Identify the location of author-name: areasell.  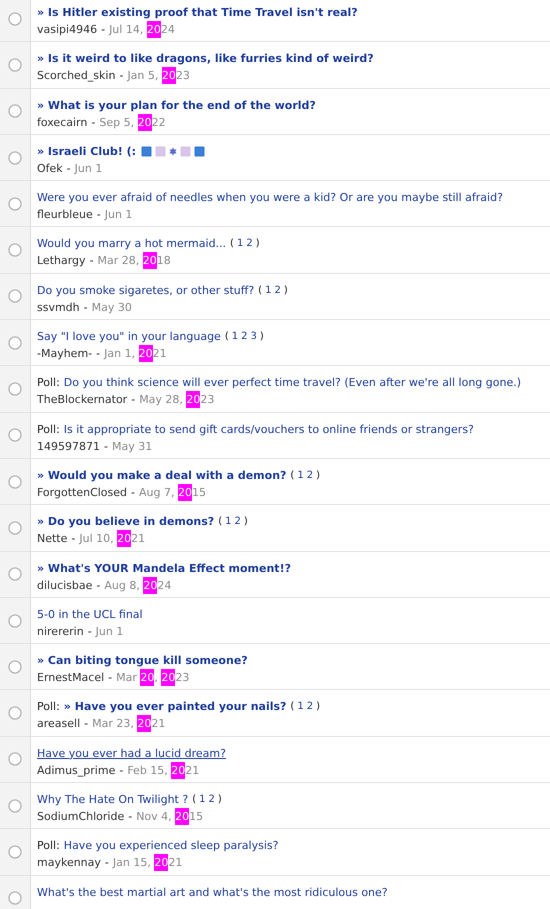
(58, 724).